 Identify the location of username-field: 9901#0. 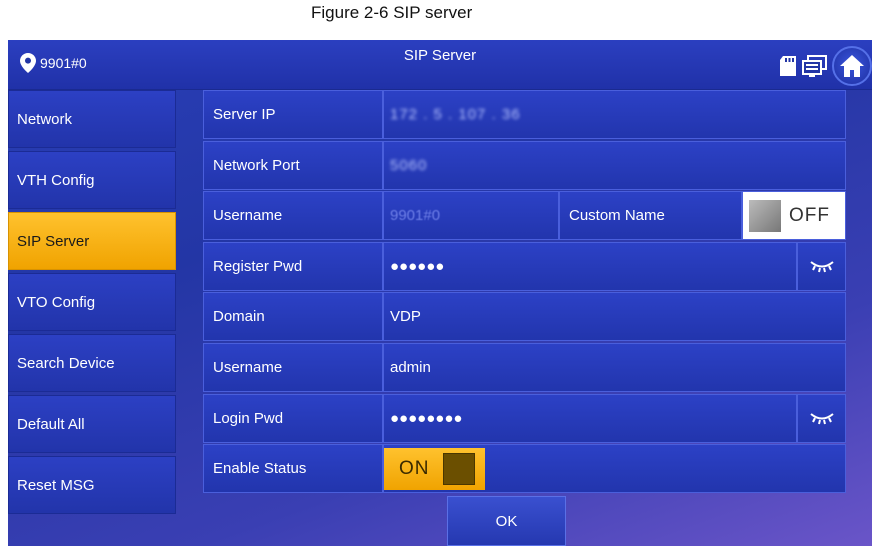
(471, 216).